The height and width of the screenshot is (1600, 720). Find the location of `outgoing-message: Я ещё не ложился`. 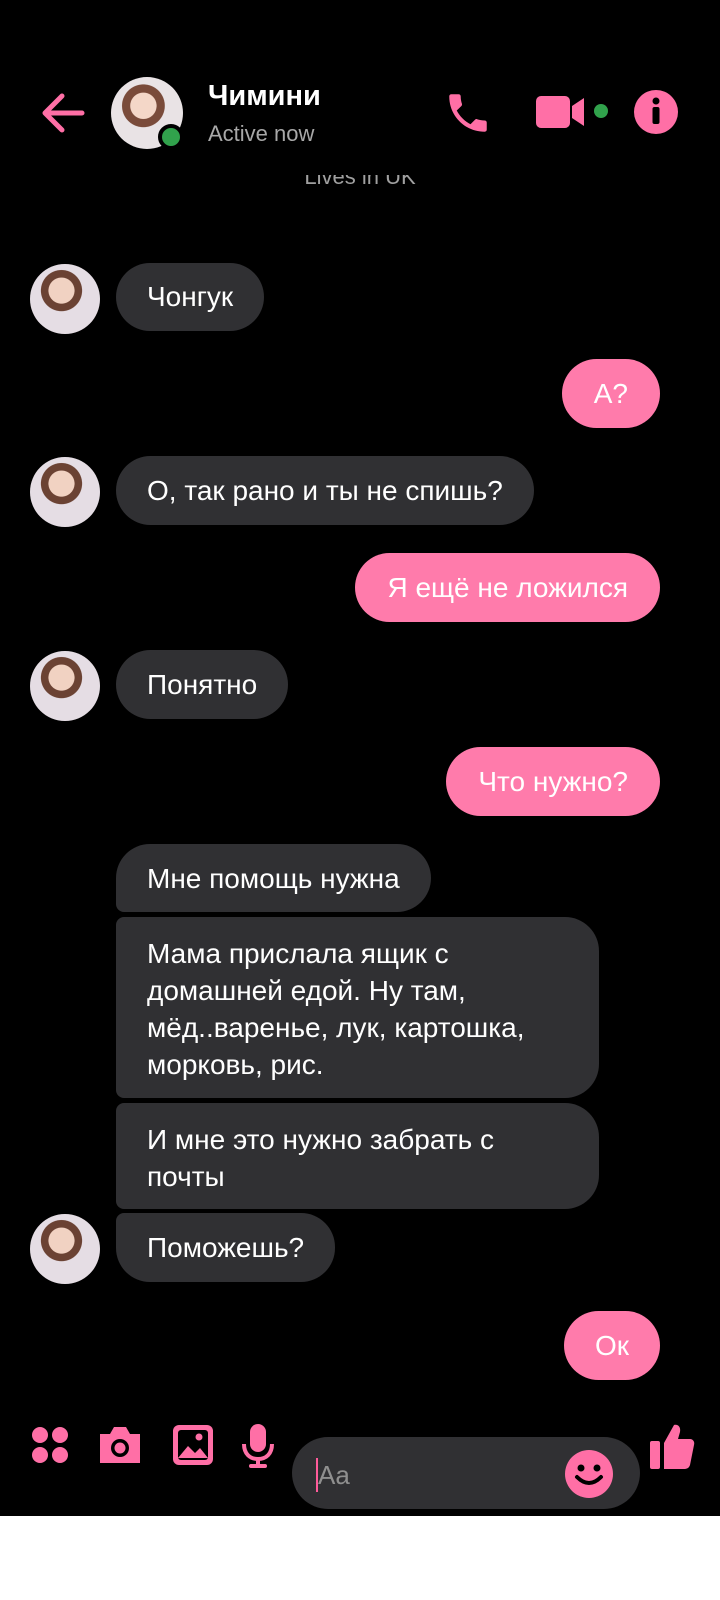

outgoing-message: Я ещё не ложился is located at coordinates (507, 587).